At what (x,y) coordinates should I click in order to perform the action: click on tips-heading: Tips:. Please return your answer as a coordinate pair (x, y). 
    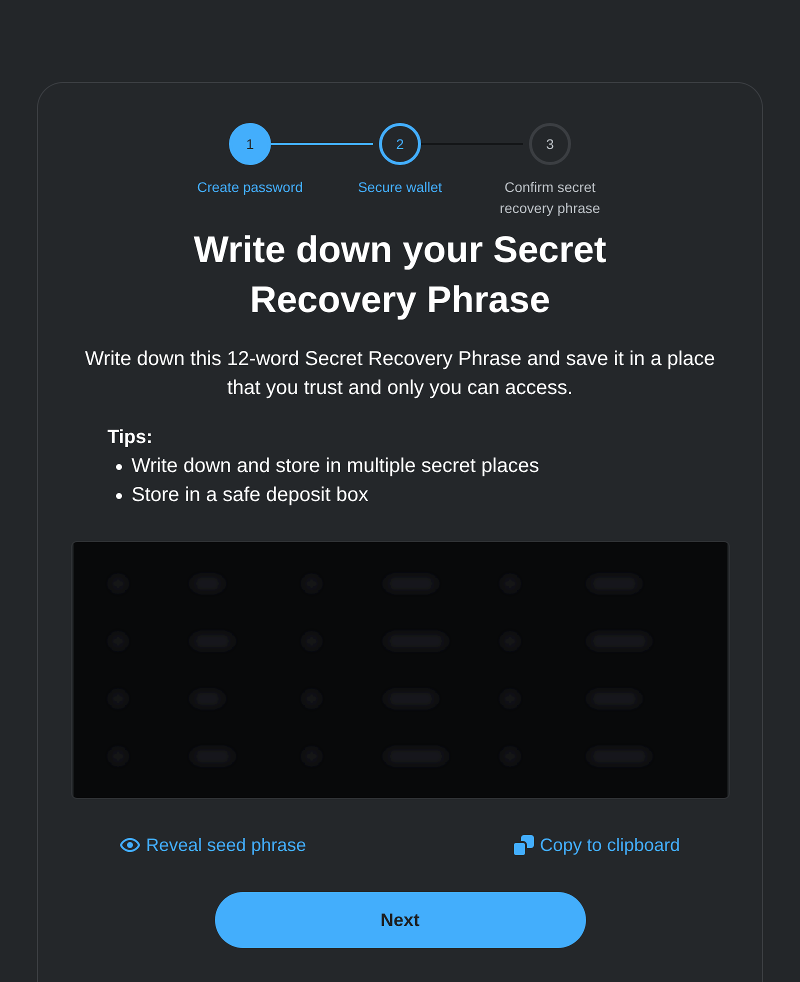
    Looking at the image, I should click on (130, 438).